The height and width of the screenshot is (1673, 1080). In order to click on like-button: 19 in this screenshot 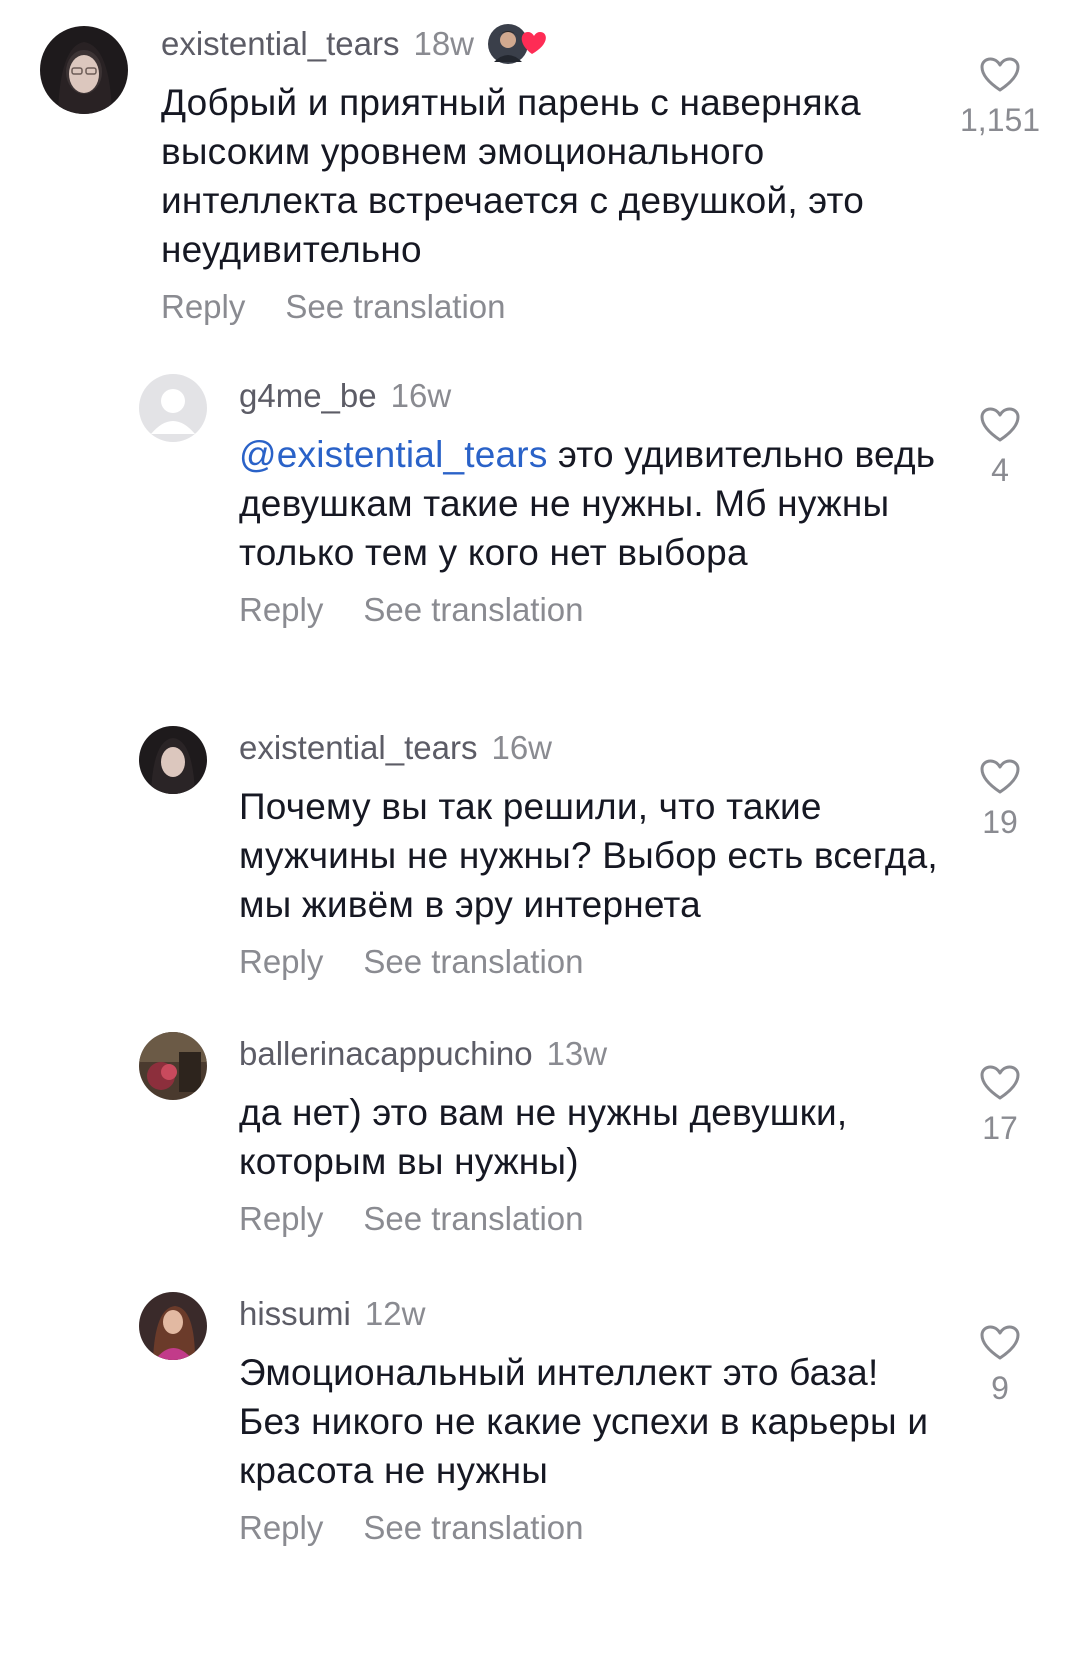, I will do `click(1000, 799)`.